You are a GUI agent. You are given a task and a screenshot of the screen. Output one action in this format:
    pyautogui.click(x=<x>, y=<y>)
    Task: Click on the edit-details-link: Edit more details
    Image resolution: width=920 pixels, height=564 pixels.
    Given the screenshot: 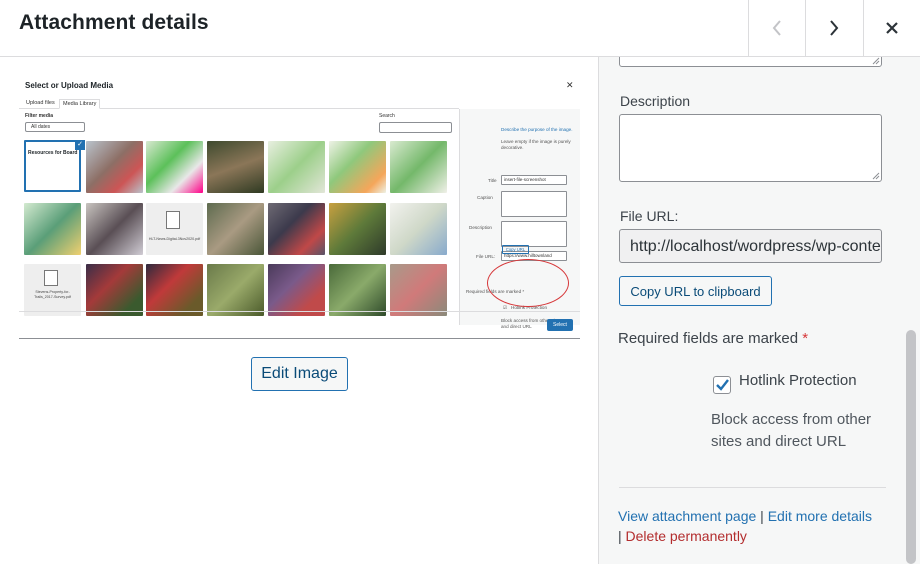 What is the action you would take?
    pyautogui.click(x=820, y=516)
    